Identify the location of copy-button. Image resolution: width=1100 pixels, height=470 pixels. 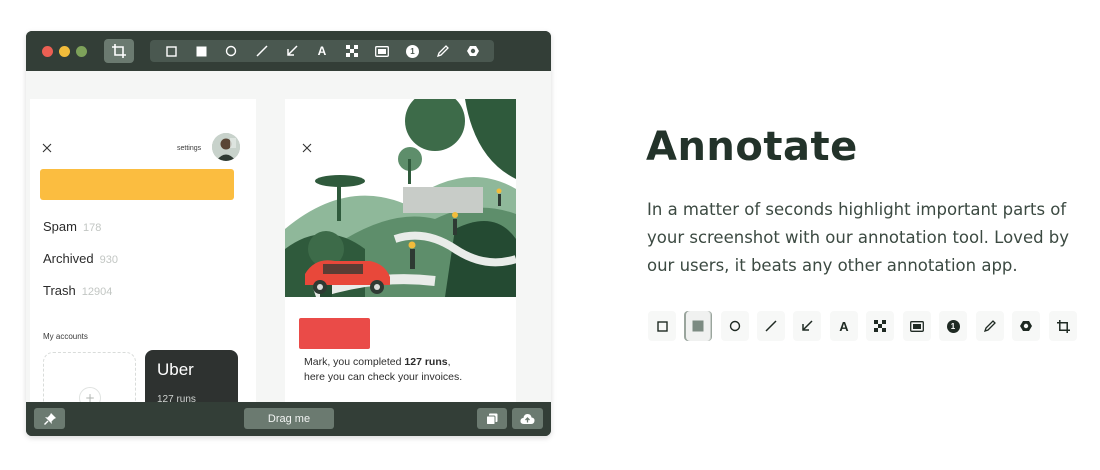
(492, 418).